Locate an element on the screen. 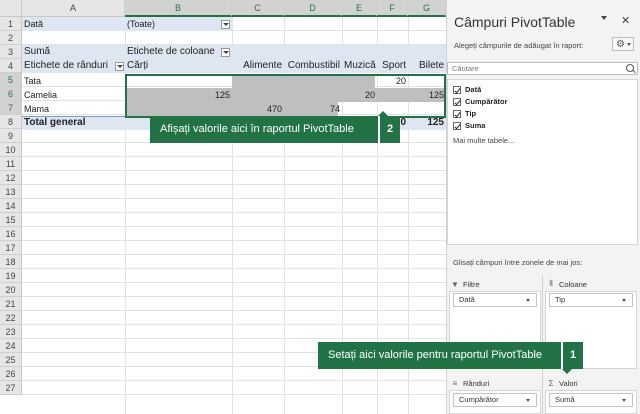  row-header: 15 is located at coordinates (11, 220).